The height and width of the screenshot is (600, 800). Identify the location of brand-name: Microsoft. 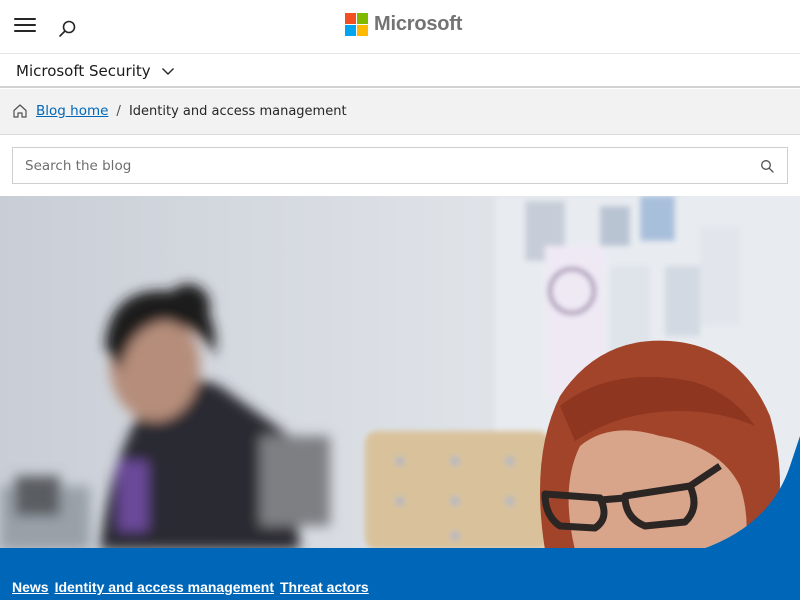
(418, 23).